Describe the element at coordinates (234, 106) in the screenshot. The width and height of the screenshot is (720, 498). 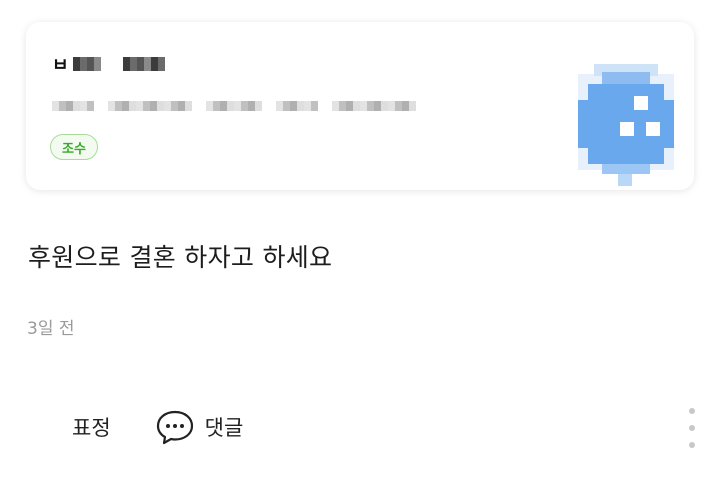
I see `author-subtitle-redacted` at that location.